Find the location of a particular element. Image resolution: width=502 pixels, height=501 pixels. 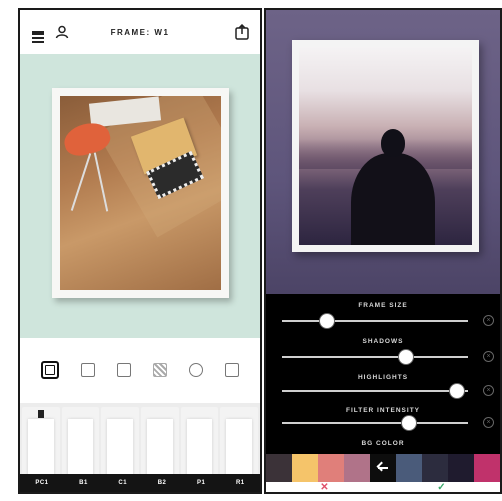

filter-intensity-slider is located at coordinates (375, 423).